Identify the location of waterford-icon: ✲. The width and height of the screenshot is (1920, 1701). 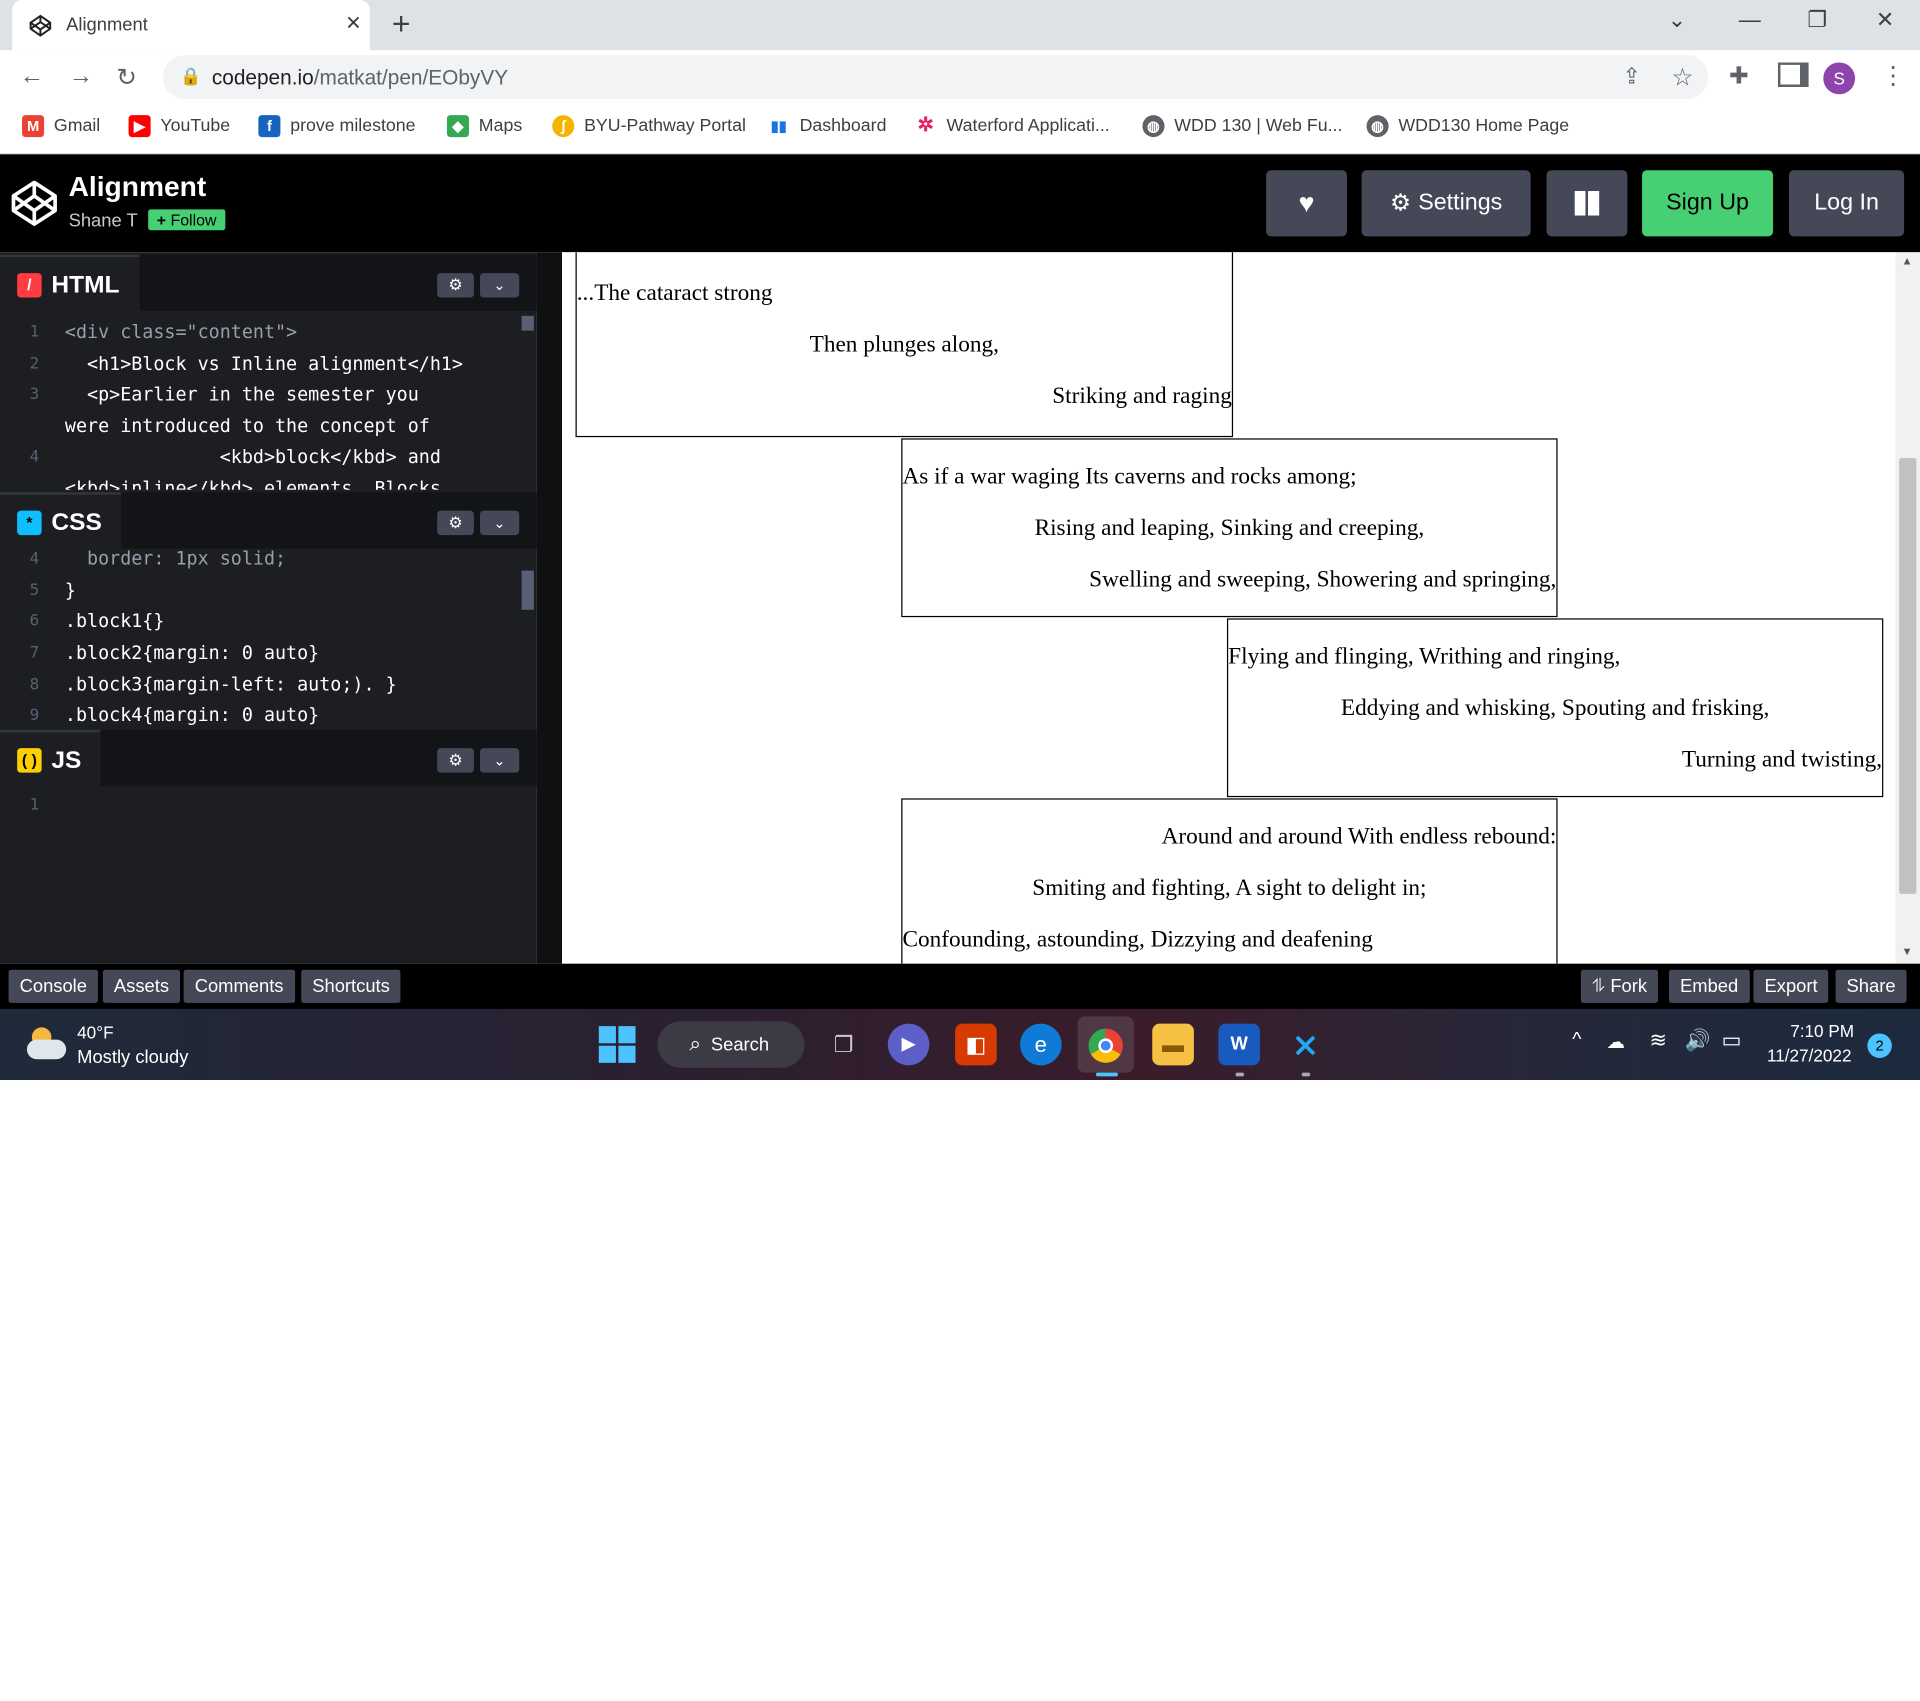
(925, 125).